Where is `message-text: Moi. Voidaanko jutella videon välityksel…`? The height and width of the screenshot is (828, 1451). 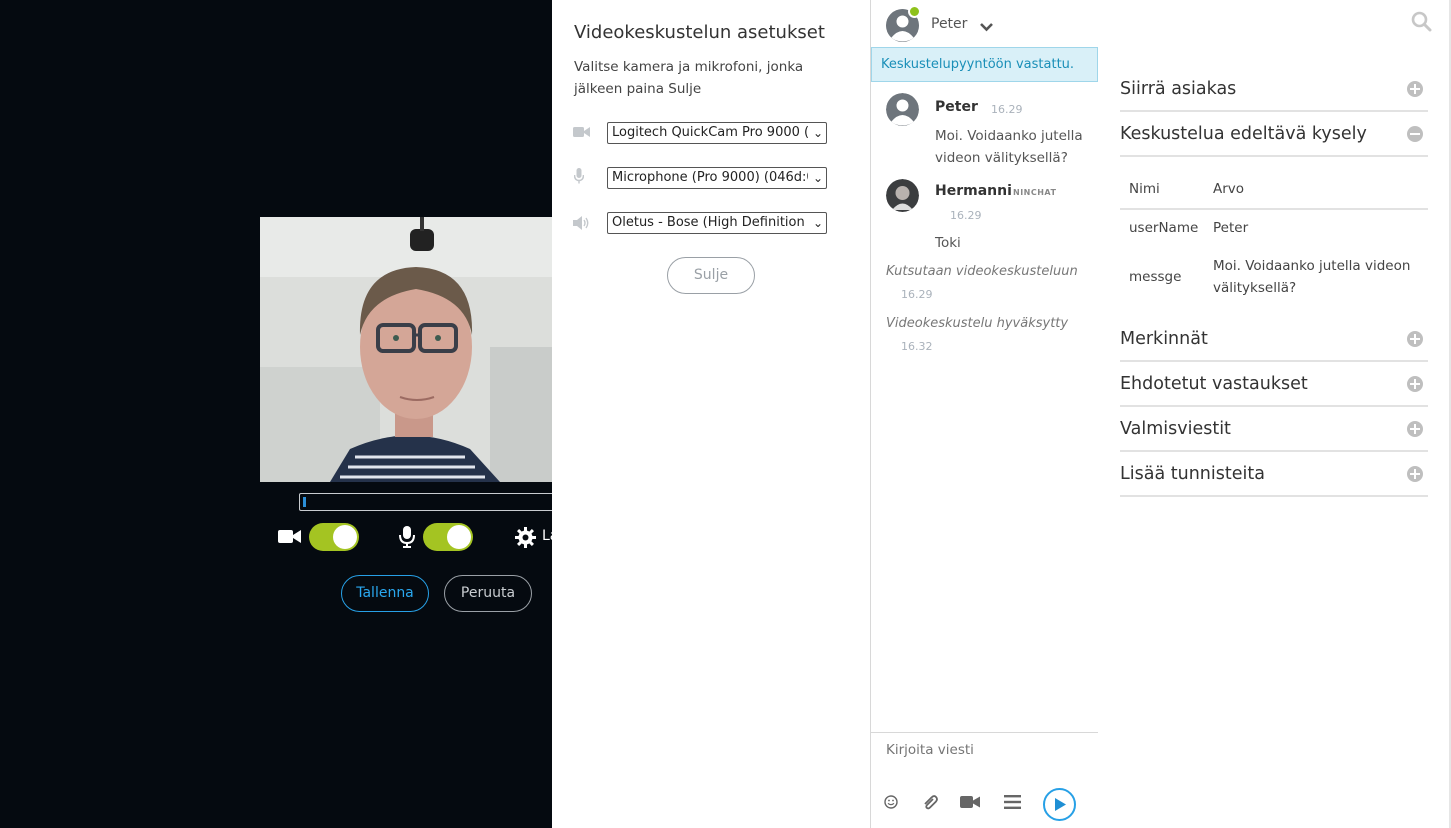 message-text: Moi. Voidaanko jutella videon välityksel… is located at coordinates (1009, 147).